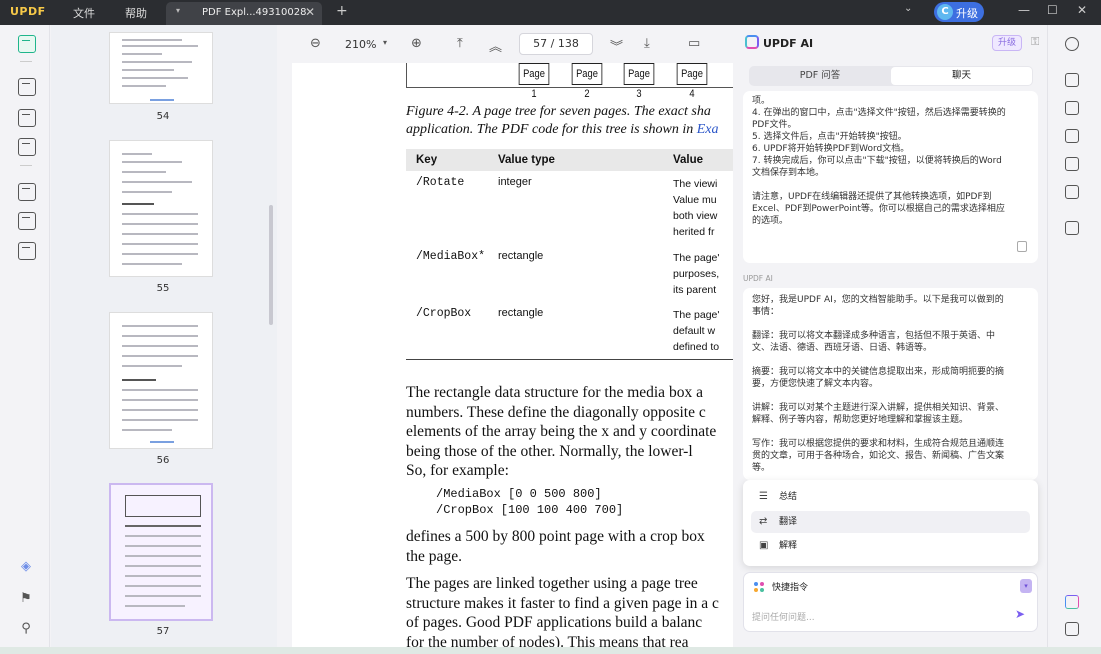 Image resolution: width=1101 pixels, height=654 pixels. I want to click on attachment-icon: ⚲, so click(26, 629).